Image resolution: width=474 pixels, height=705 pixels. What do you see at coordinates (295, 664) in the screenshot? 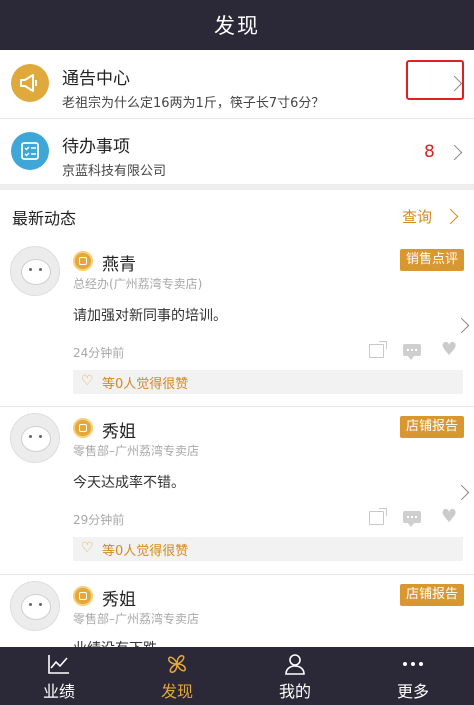
I see `person-icon` at bounding box center [295, 664].